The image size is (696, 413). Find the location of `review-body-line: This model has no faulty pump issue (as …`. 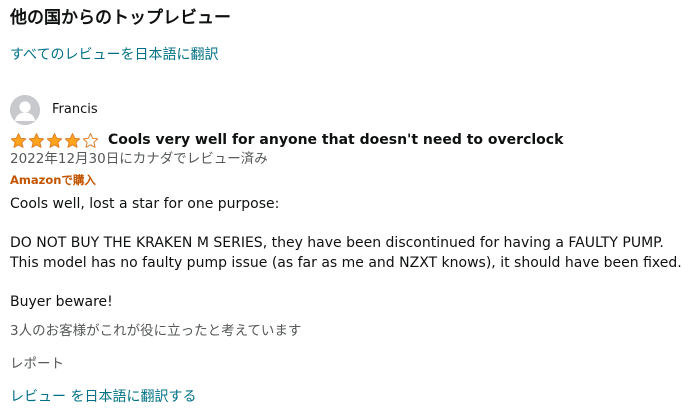

review-body-line: This model has no faulty pump issue (as … is located at coordinates (346, 263).